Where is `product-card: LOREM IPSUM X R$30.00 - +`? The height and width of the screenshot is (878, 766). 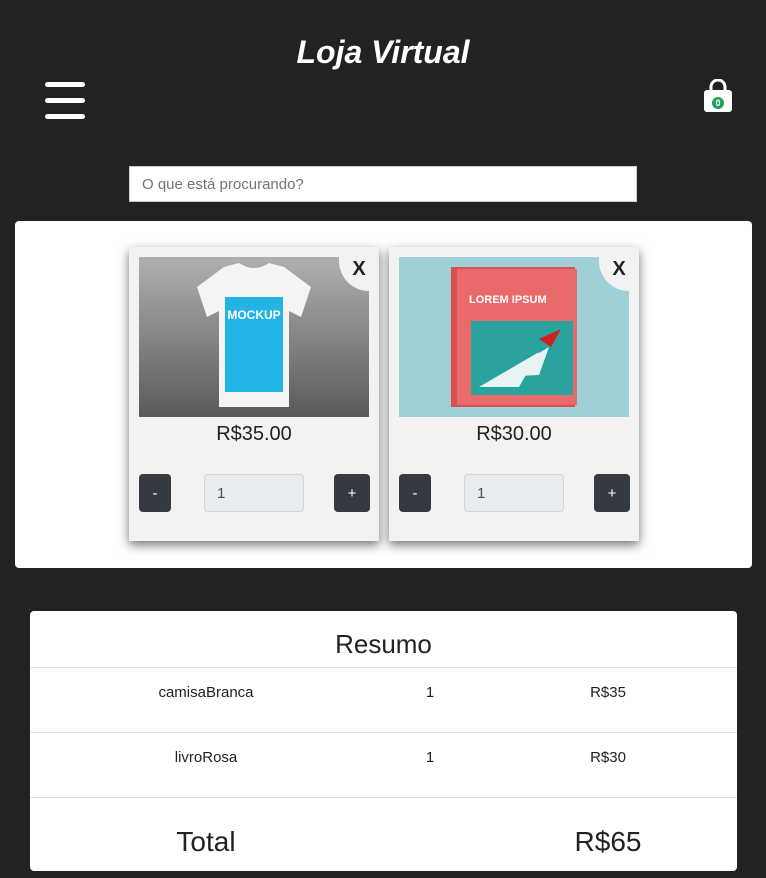
product-card: LOREM IPSUM X R$30.00 - + is located at coordinates (514, 394).